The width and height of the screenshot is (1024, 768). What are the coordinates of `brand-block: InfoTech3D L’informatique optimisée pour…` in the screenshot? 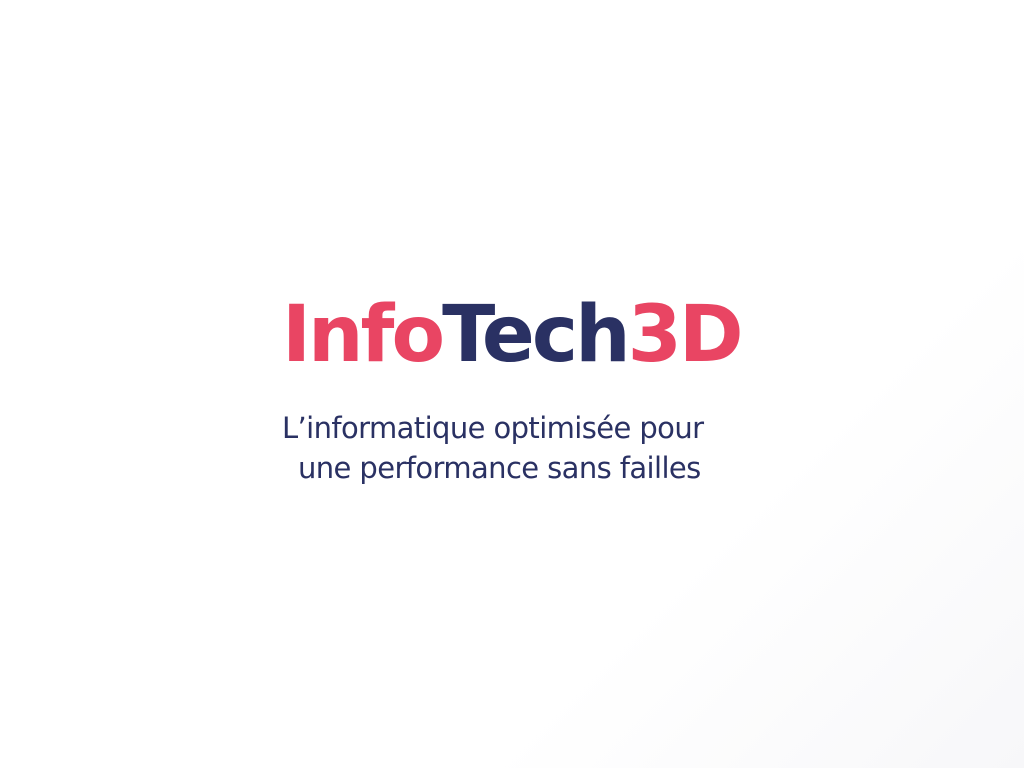 It's located at (542, 390).